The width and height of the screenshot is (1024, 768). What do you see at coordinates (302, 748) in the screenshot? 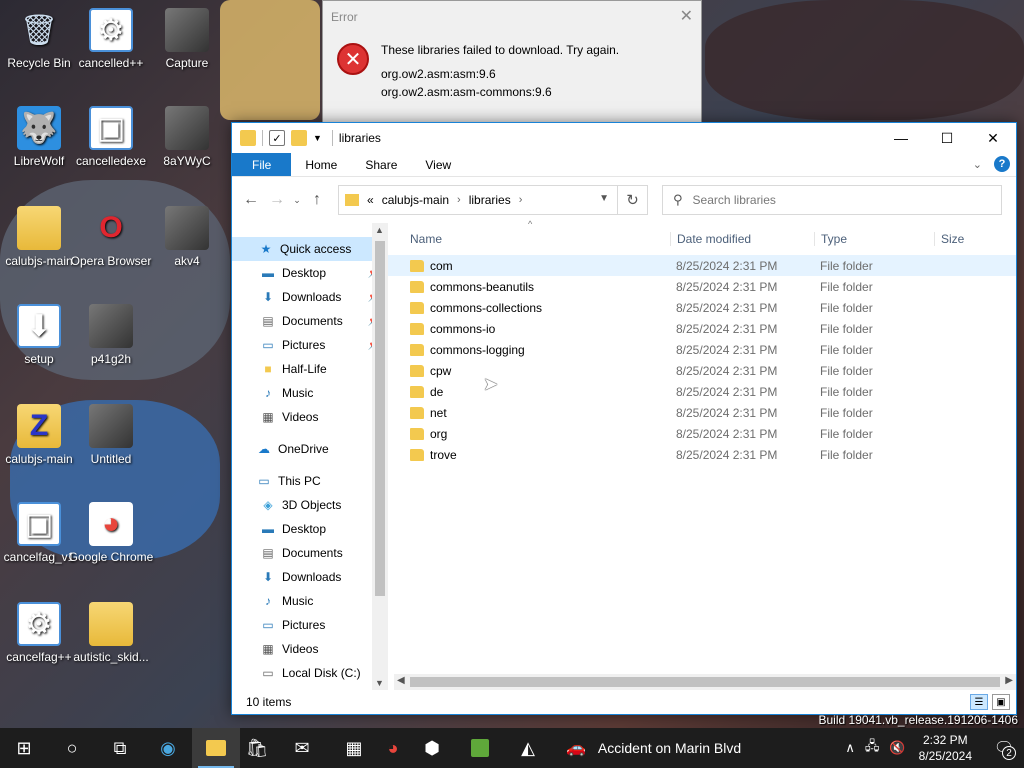
I see `mail-taskbar-icon: ✉` at bounding box center [302, 748].